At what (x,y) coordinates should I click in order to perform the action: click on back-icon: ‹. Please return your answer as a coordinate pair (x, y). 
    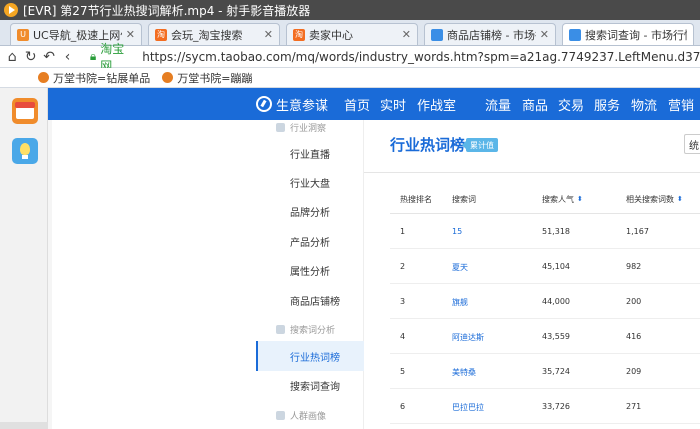
    Looking at the image, I should click on (67, 57).